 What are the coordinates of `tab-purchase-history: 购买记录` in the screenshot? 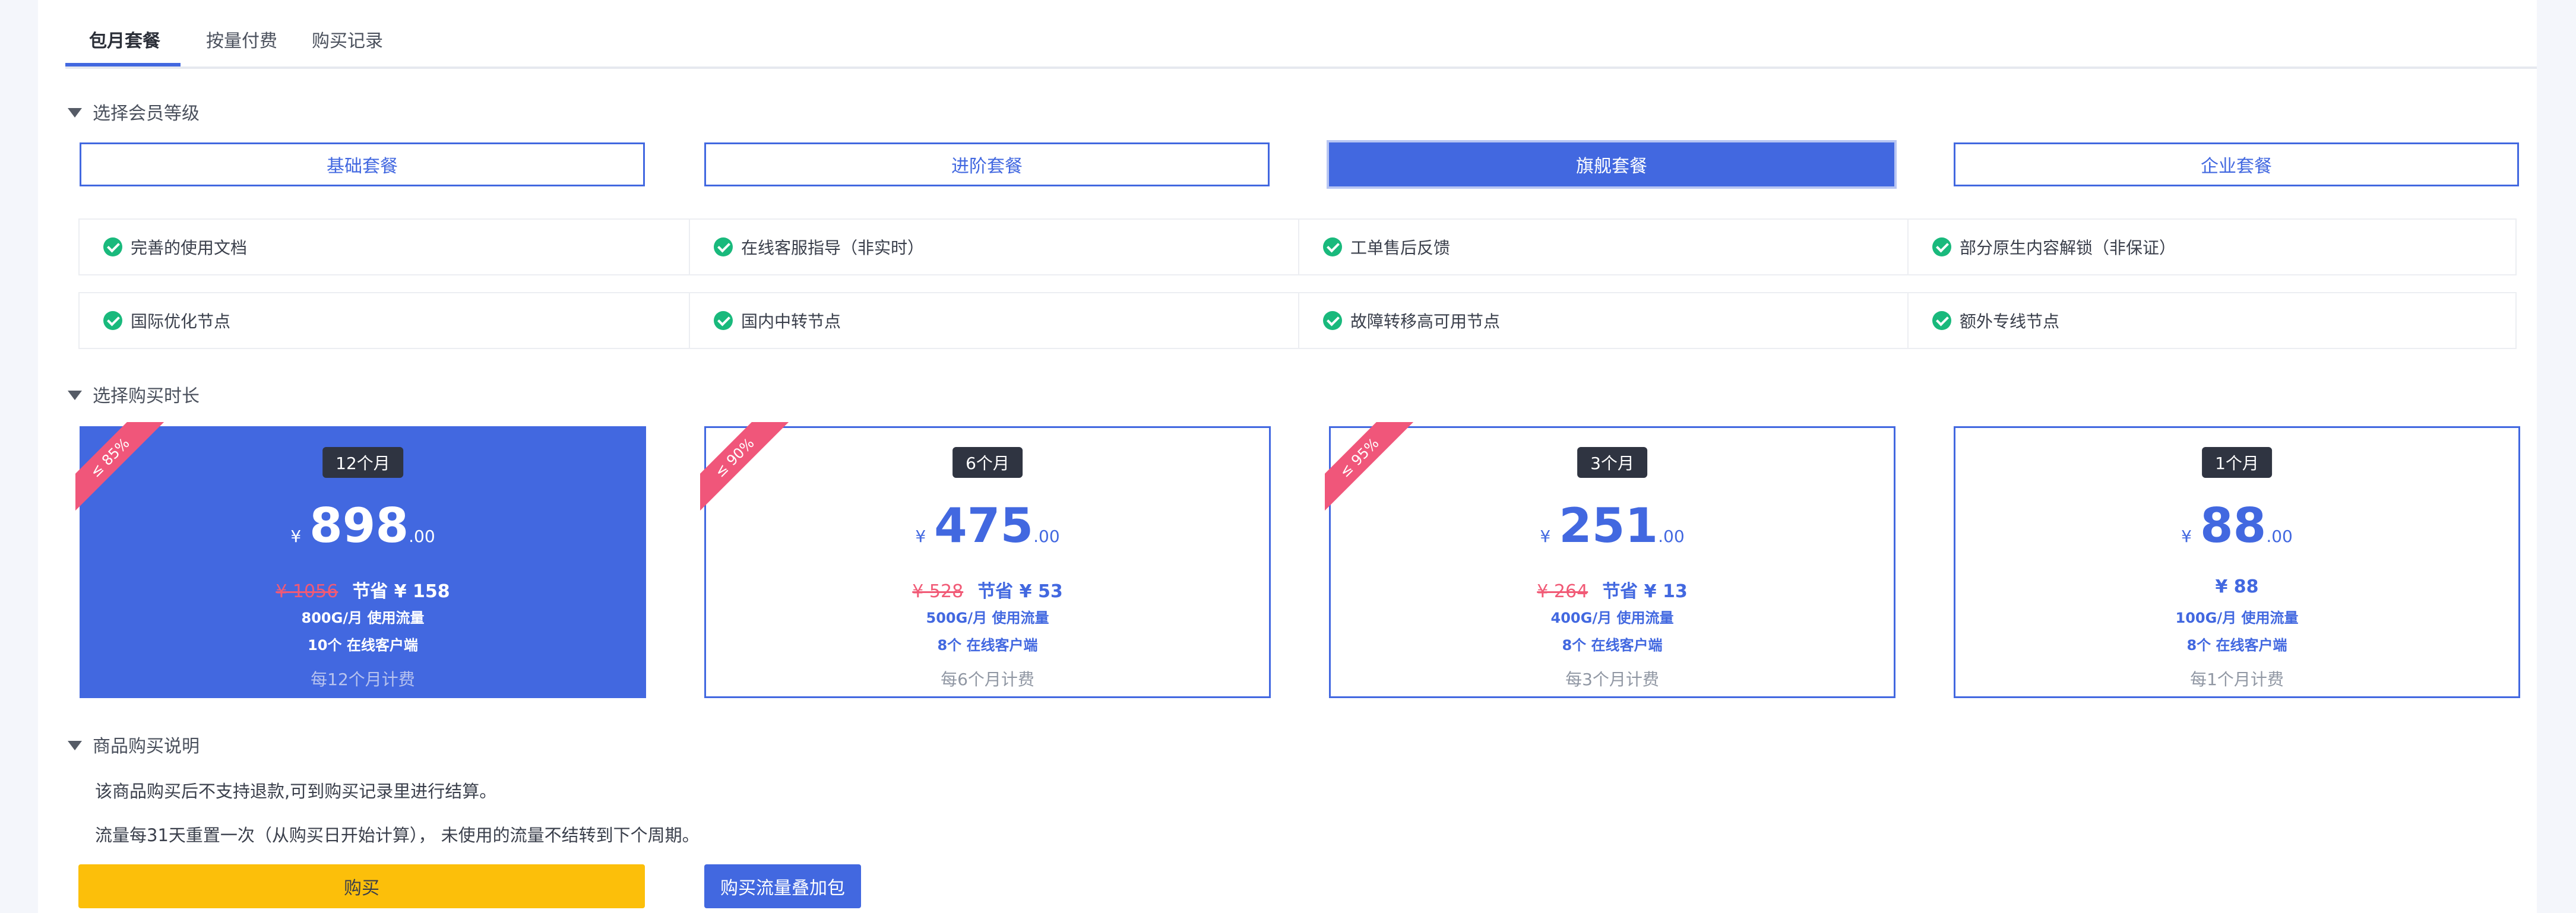 It's located at (347, 39).